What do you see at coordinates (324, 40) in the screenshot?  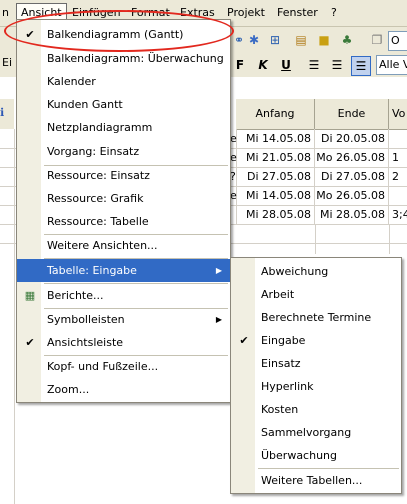 I see `tool-folder-icon: ■` at bounding box center [324, 40].